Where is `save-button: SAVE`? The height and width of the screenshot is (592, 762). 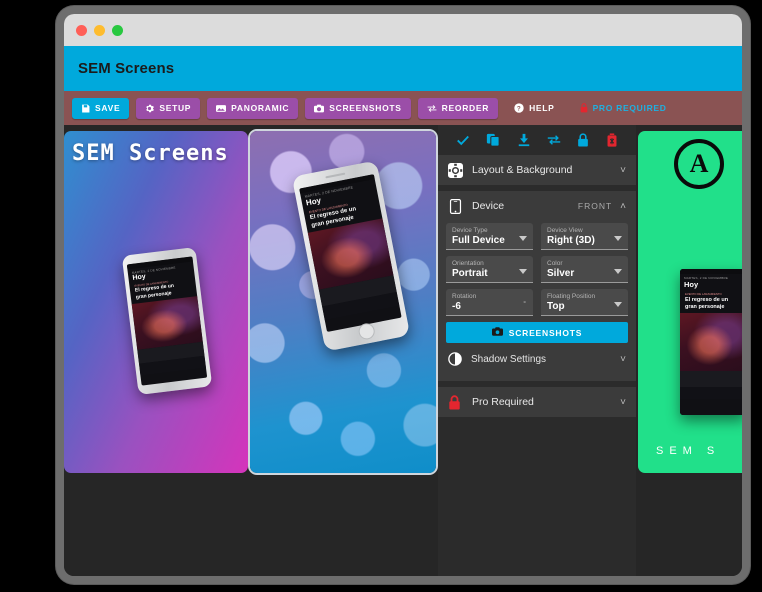 save-button: SAVE is located at coordinates (101, 108).